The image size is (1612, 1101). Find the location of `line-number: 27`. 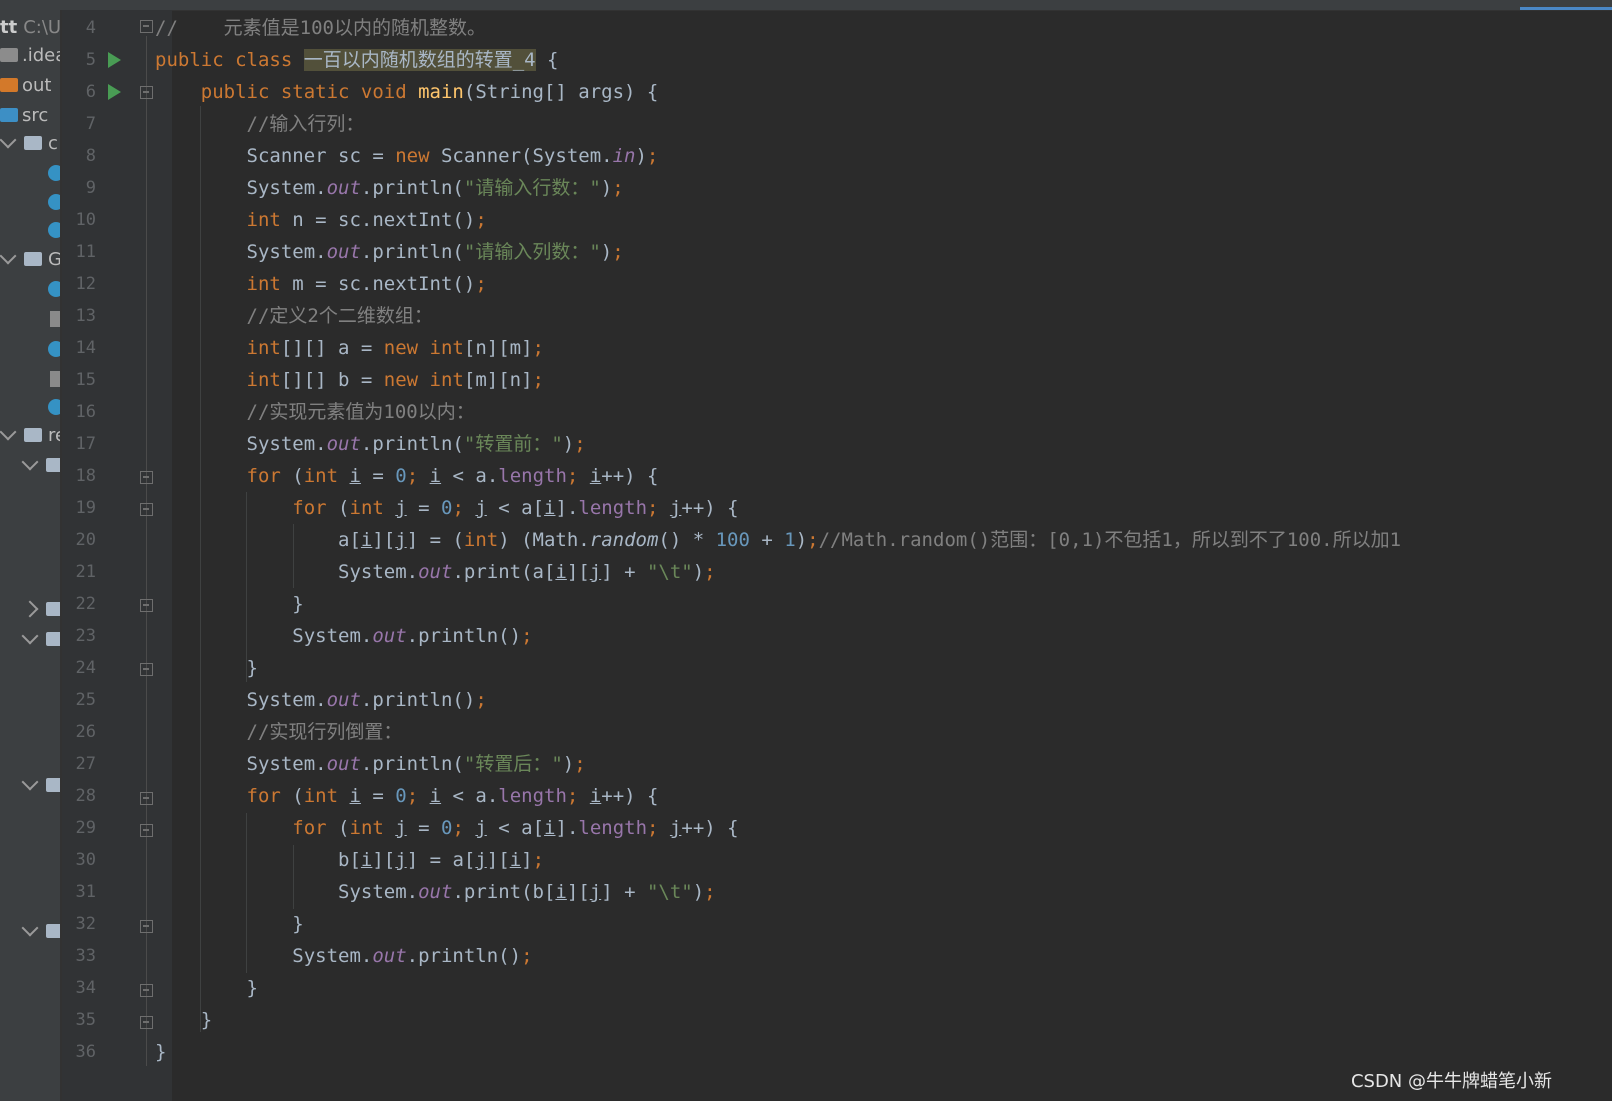

line-number: 27 is located at coordinates (85, 764).